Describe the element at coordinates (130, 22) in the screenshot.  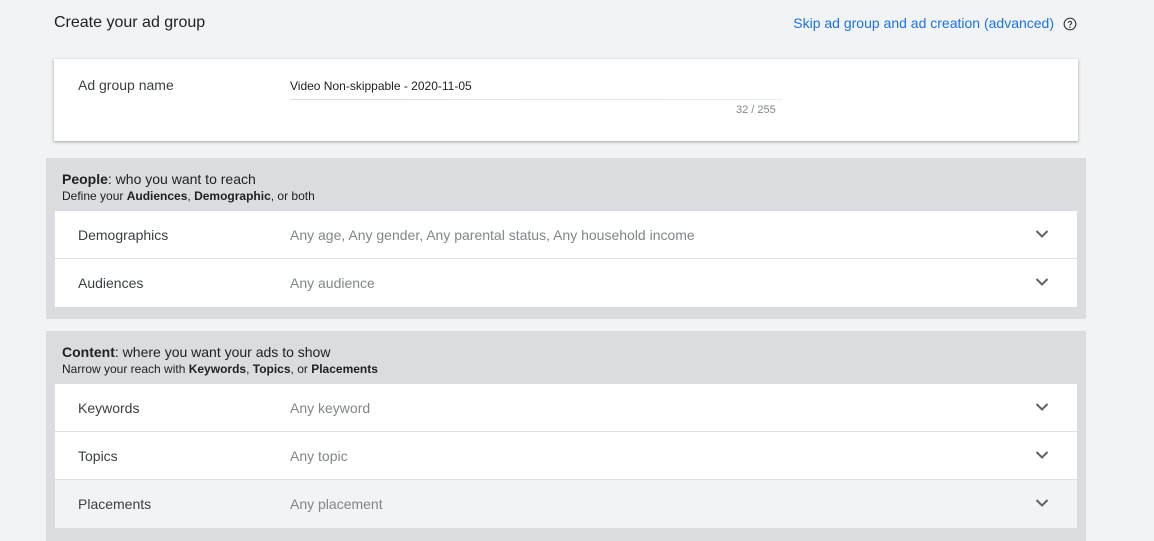
I see `page-title: Create your ad group` at that location.